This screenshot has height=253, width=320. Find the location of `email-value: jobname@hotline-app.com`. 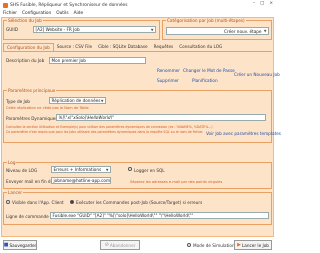

email-value: jobname@hotline-app.com is located at coordinates (82, 180).